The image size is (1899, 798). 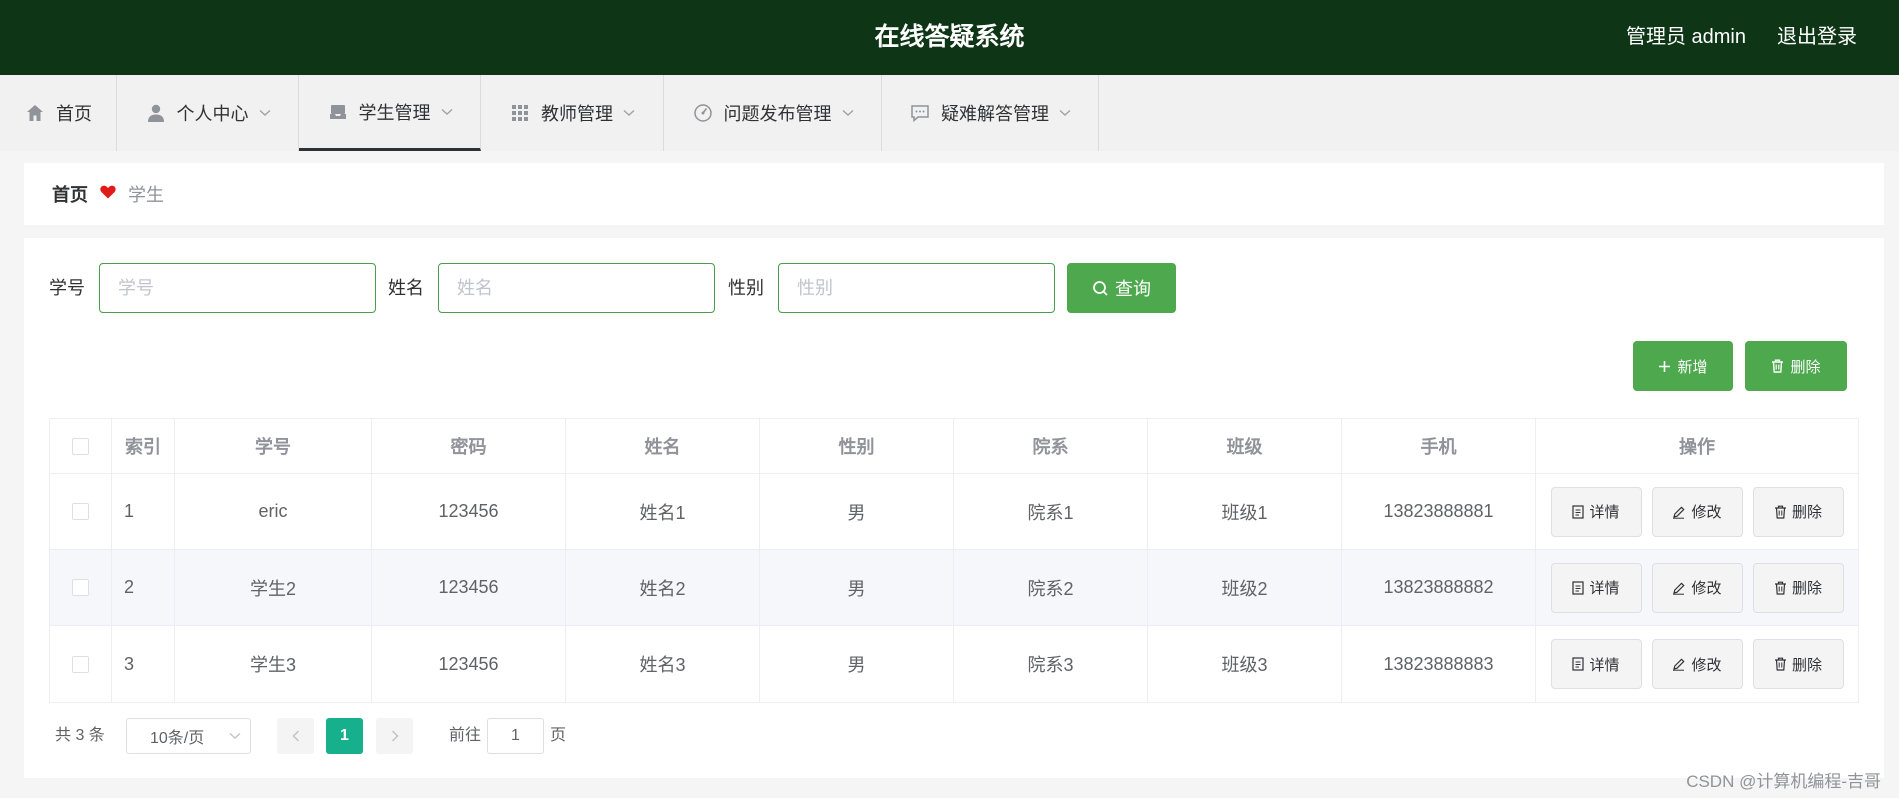 What do you see at coordinates (1604, 512) in the screenshot?
I see `detail-button-label: 详情` at bounding box center [1604, 512].